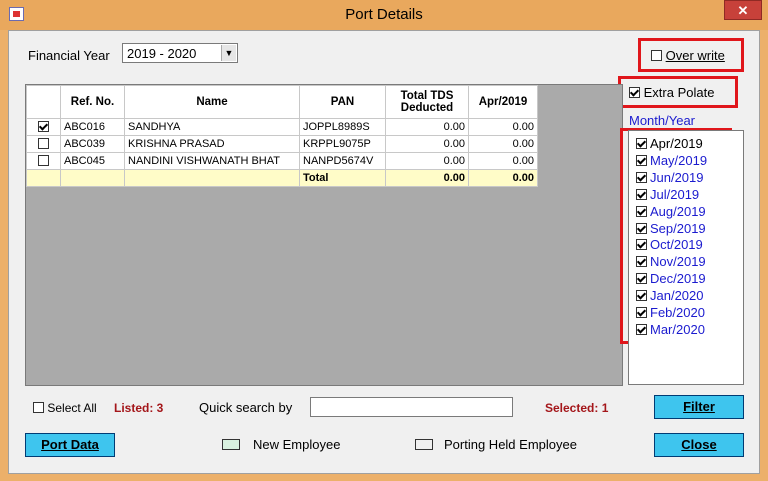 This screenshot has width=768, height=481. Describe the element at coordinates (675, 194) in the screenshot. I see `month-label: Jul/2019` at that location.